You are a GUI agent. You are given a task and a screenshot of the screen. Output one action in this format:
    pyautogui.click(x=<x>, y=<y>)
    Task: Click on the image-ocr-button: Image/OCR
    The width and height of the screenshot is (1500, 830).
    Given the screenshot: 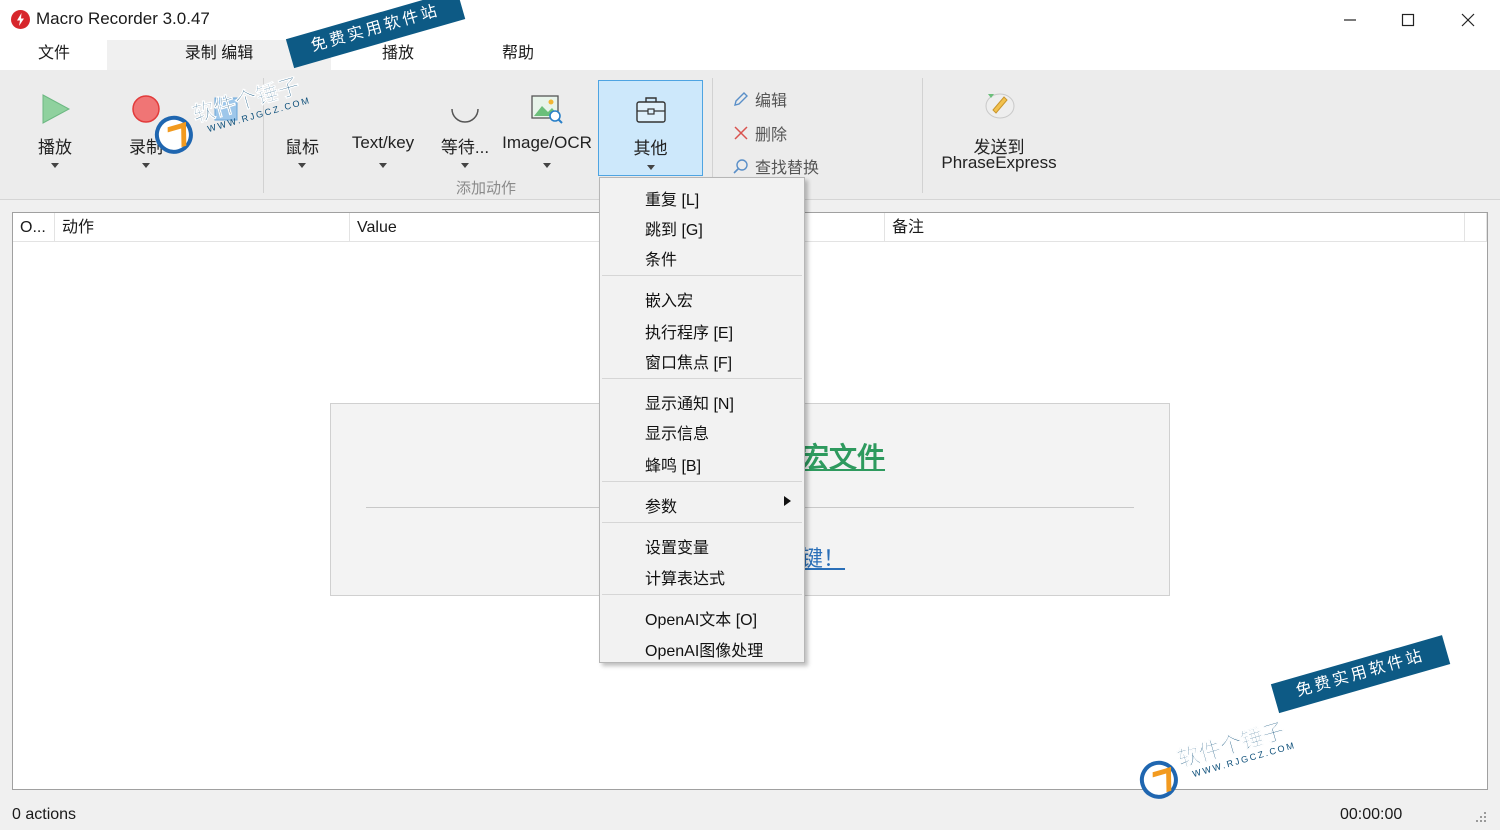 What is the action you would take?
    pyautogui.click(x=547, y=125)
    